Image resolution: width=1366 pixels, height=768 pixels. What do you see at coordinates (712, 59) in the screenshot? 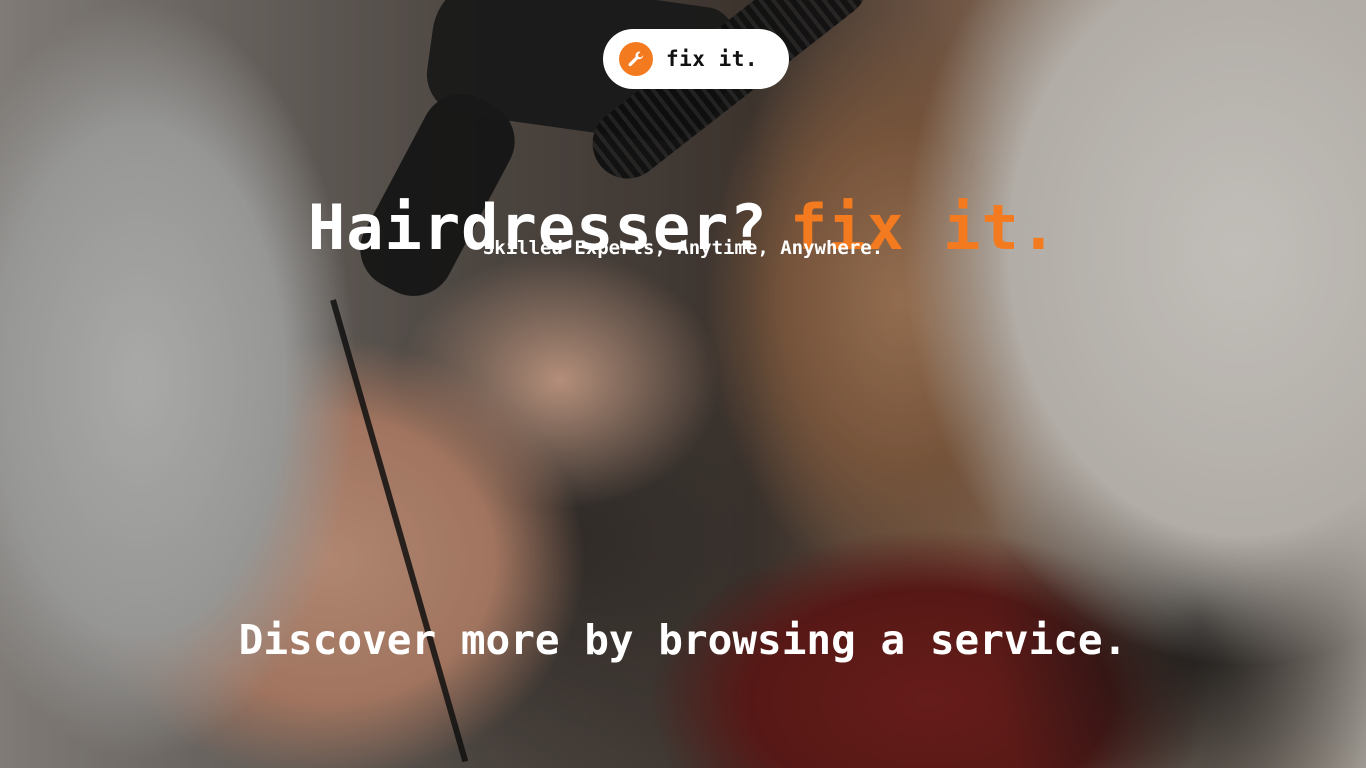
I see `logo-text: fix it.` at bounding box center [712, 59].